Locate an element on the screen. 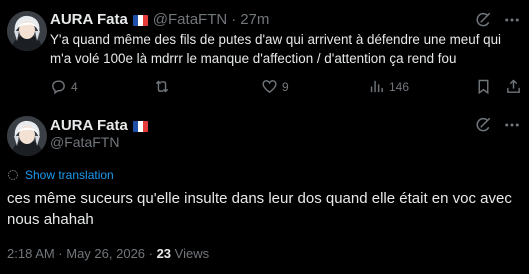 Image resolution: width=529 pixels, height=274 pixels. view-count: 146 is located at coordinates (399, 86).